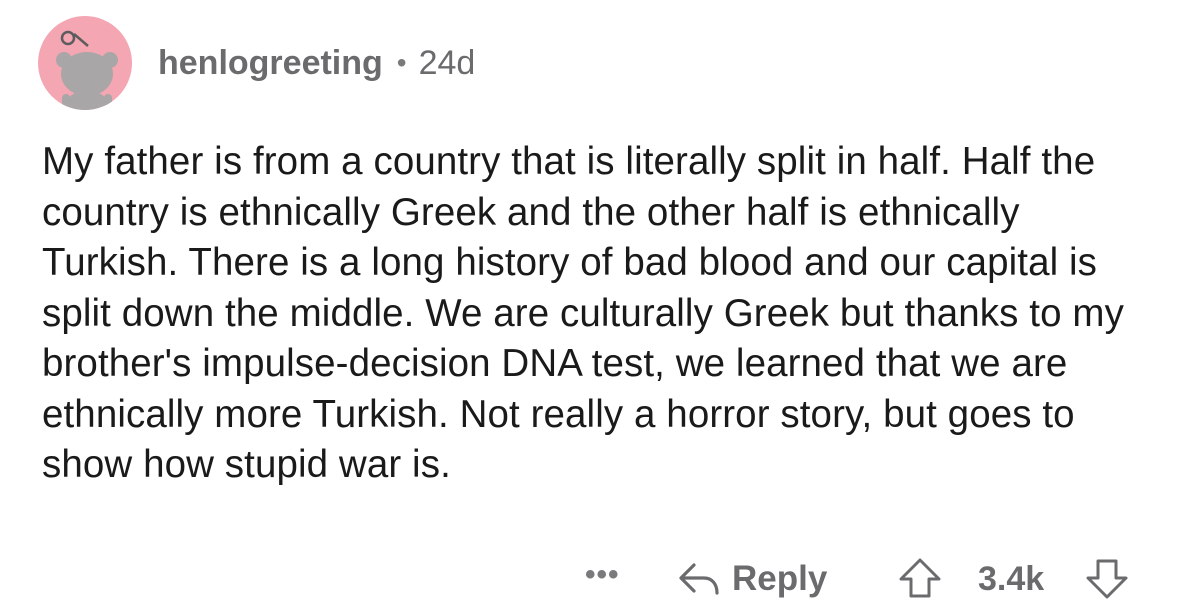 This screenshot has height=615, width=1179. Describe the element at coordinates (780, 578) in the screenshot. I see `reply-label: Reply` at that location.